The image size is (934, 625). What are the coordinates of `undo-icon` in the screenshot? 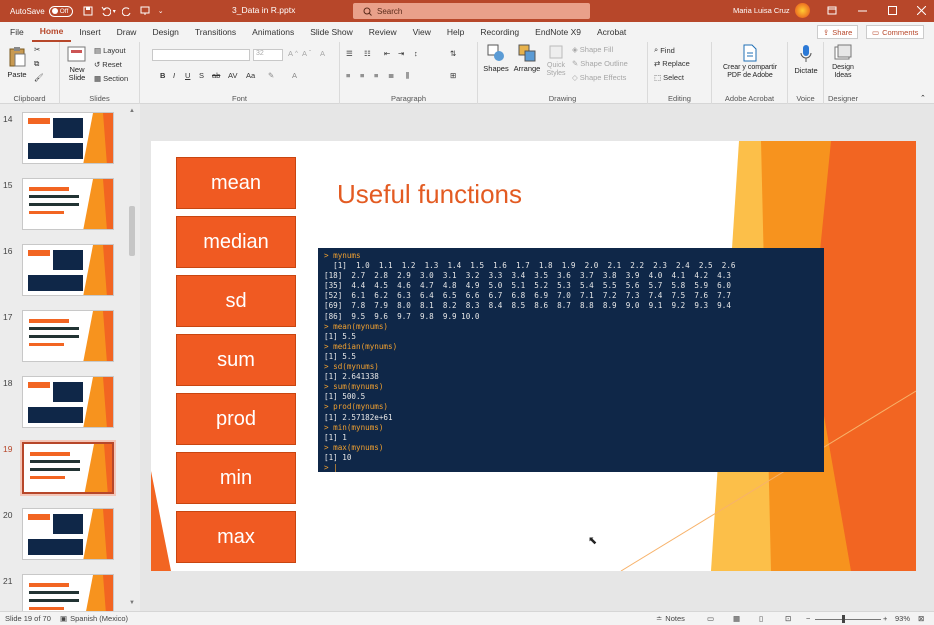 It's located at (106, 11).